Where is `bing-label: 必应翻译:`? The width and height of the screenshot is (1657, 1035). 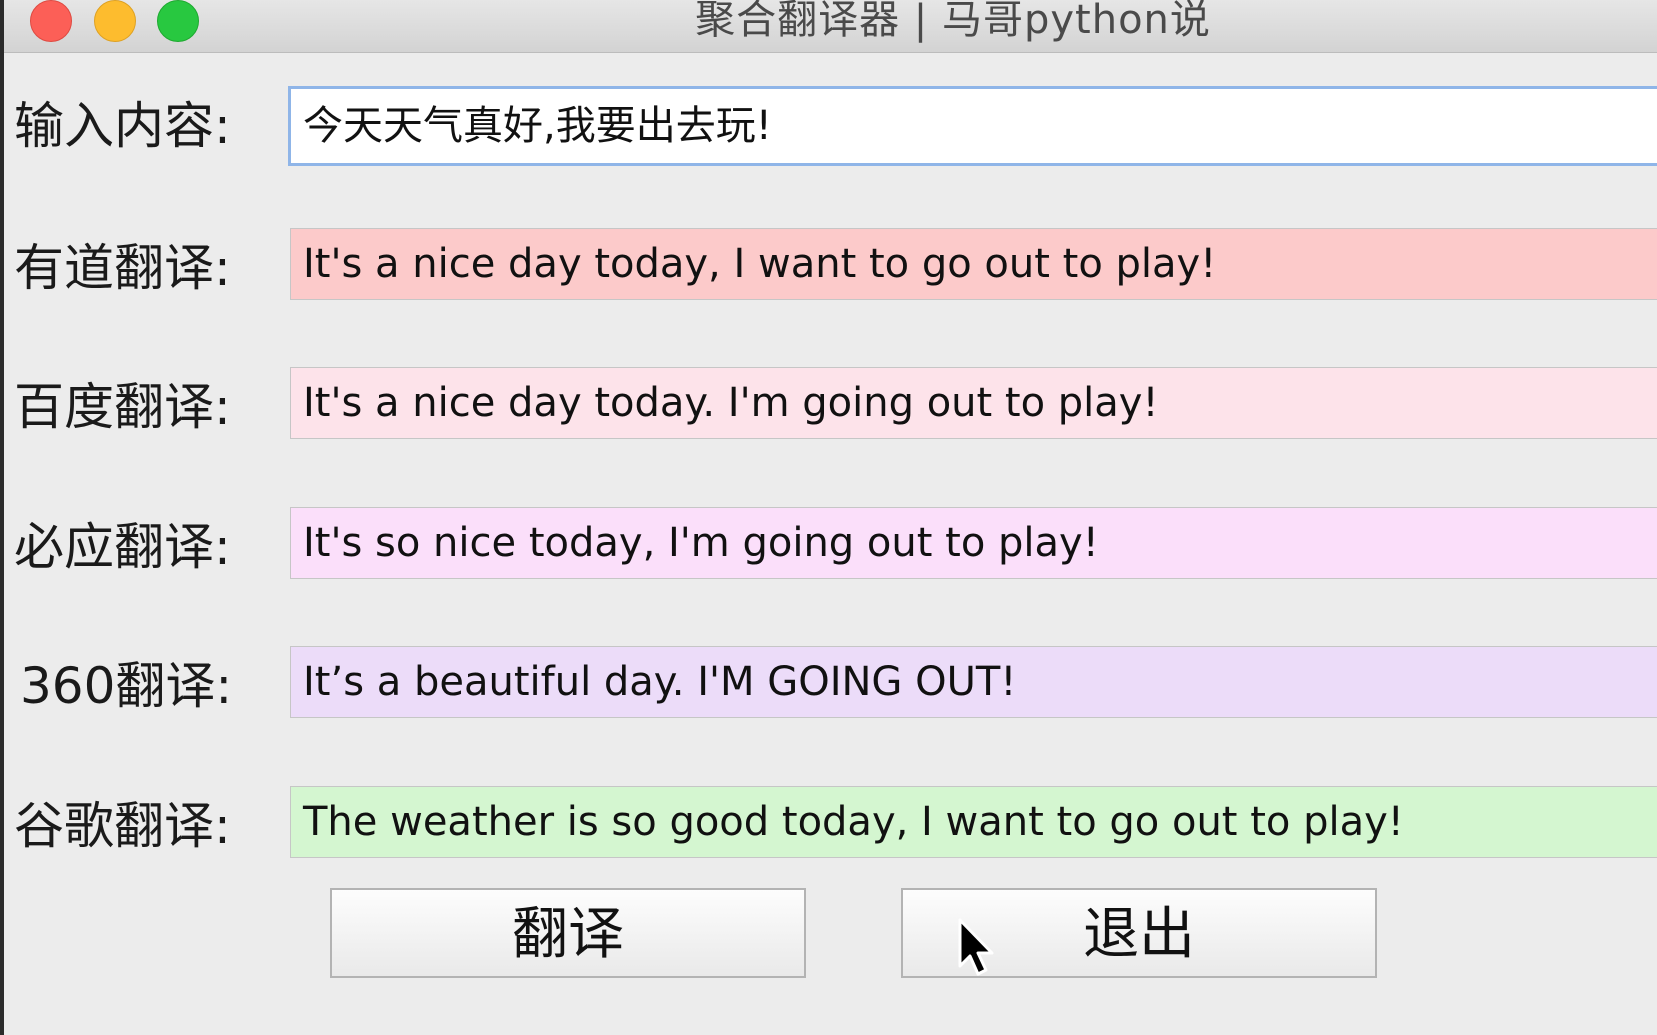
bing-label: 必应翻译: is located at coordinates (122, 547).